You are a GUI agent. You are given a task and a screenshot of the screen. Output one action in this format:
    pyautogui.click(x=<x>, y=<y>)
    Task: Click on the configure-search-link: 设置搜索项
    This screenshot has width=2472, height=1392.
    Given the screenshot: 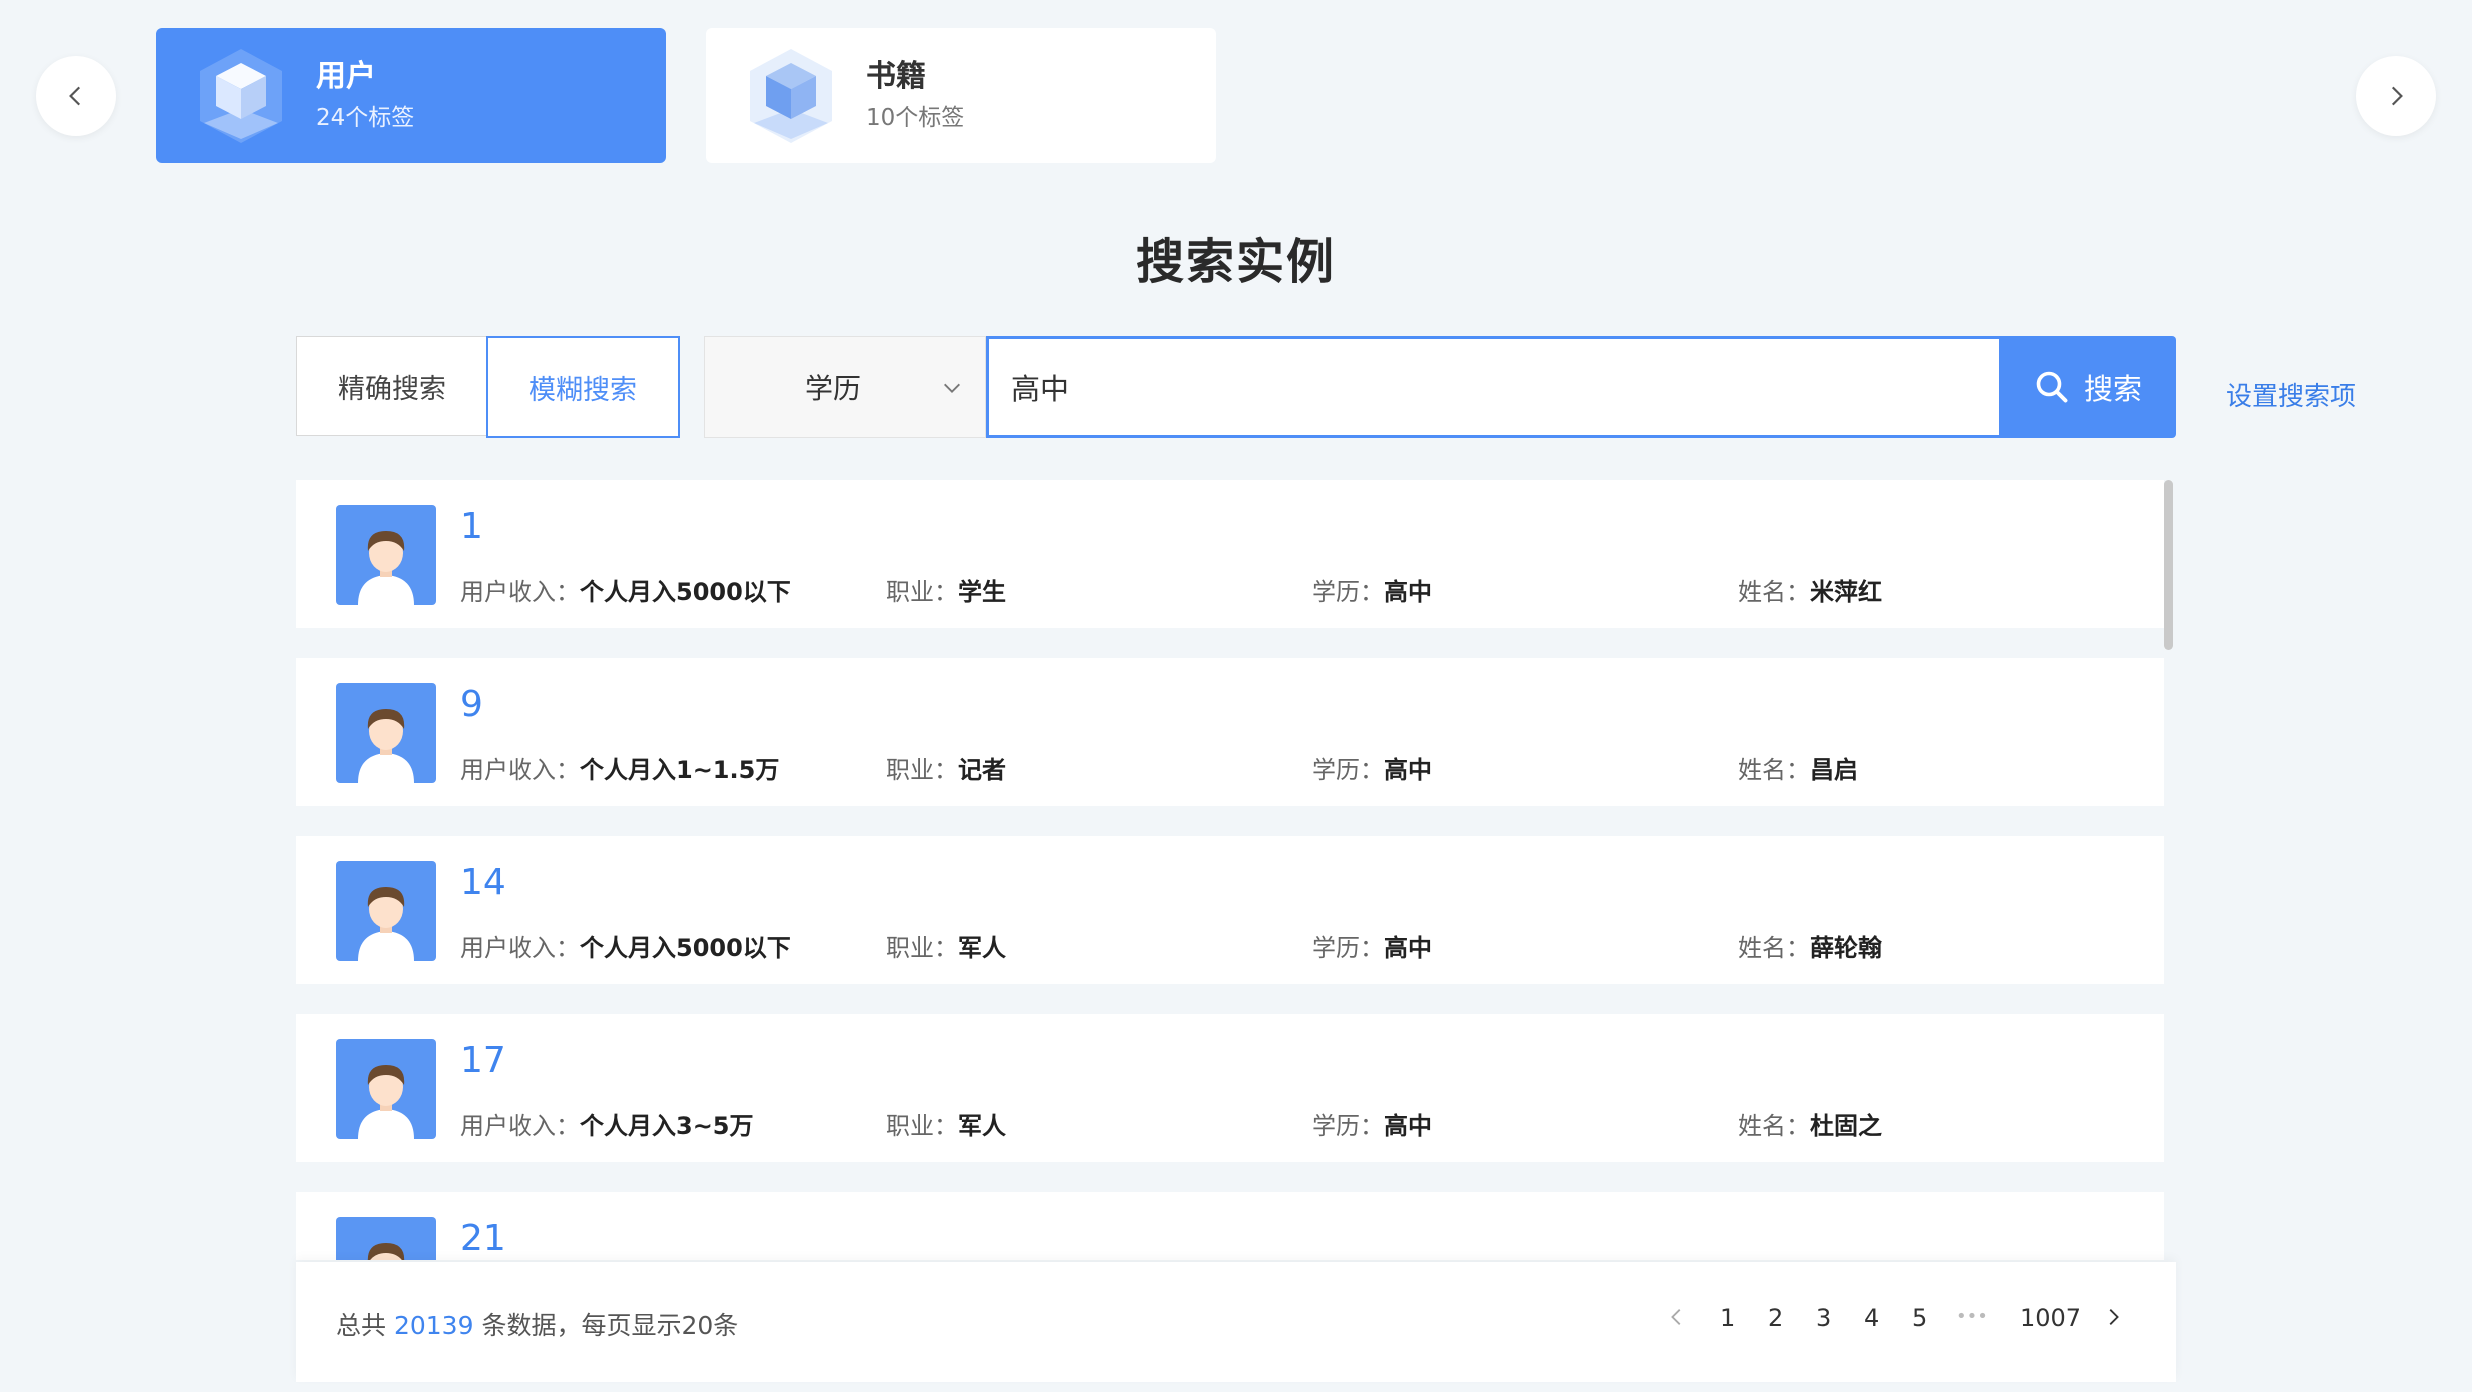 What is the action you would take?
    pyautogui.click(x=2291, y=394)
    